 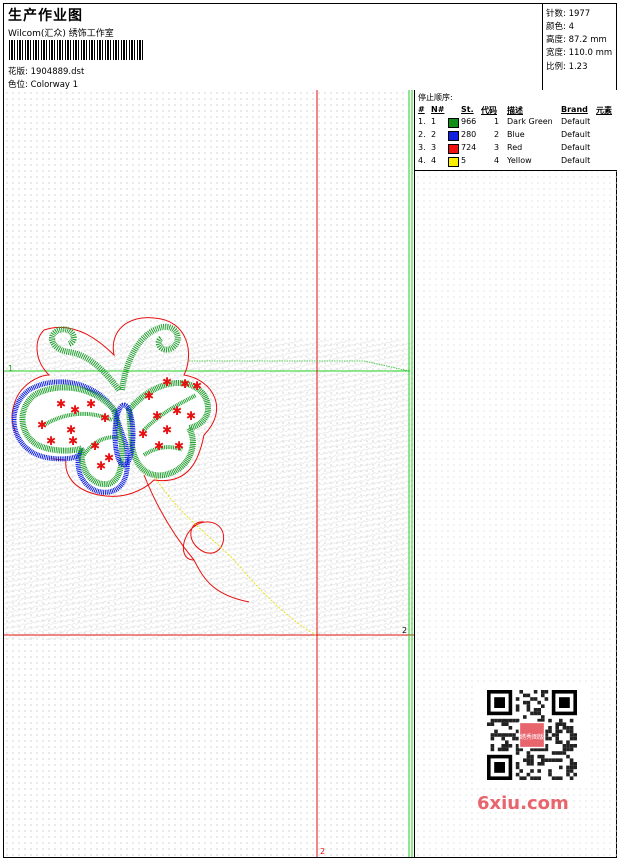 I want to click on table-row: 3. 3 724 3 Red Default, so click(x=516, y=149).